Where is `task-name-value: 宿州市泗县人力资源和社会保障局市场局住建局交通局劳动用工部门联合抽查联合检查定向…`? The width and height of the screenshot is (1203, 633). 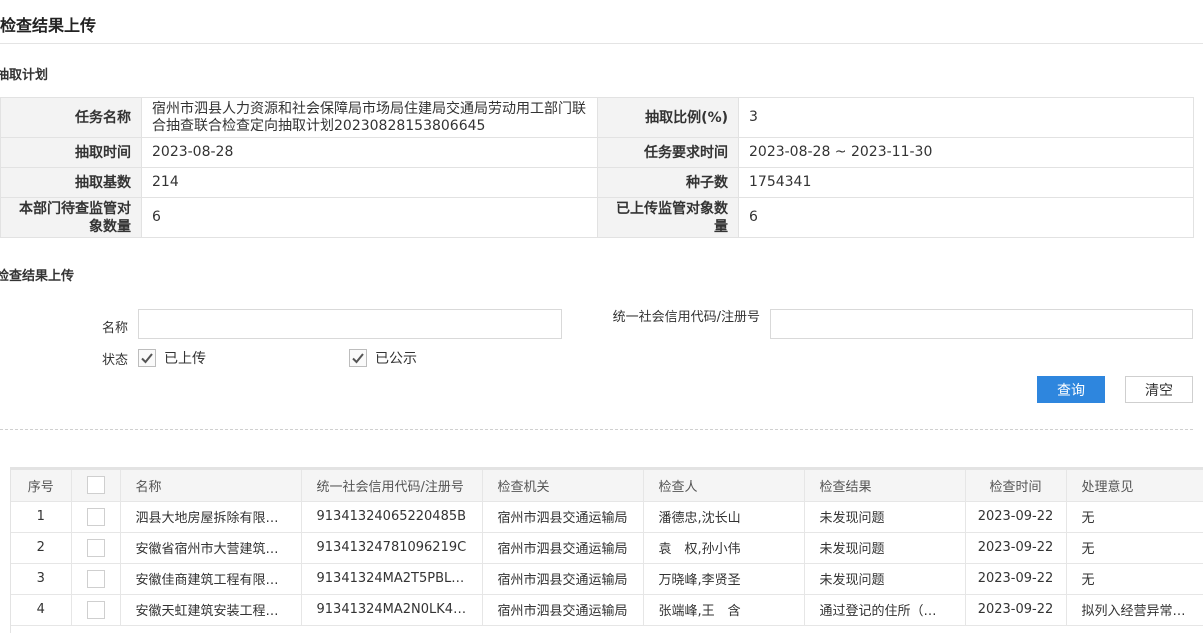
task-name-value: 宿州市泗县人力资源和社会保障局市场局住建局交通局劳动用工部门联合抽查联合检查定向… is located at coordinates (369, 117).